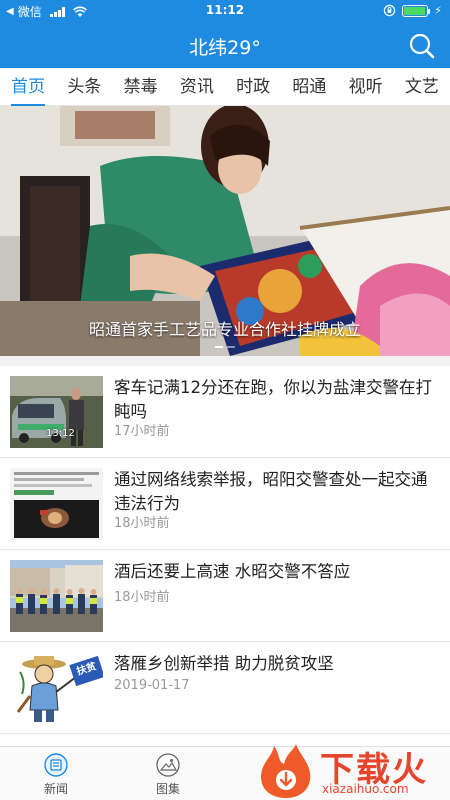  What do you see at coordinates (224, 663) in the screenshot?
I see `news-title: 落雁乡创新举措 助力脱贫攻坚` at bounding box center [224, 663].